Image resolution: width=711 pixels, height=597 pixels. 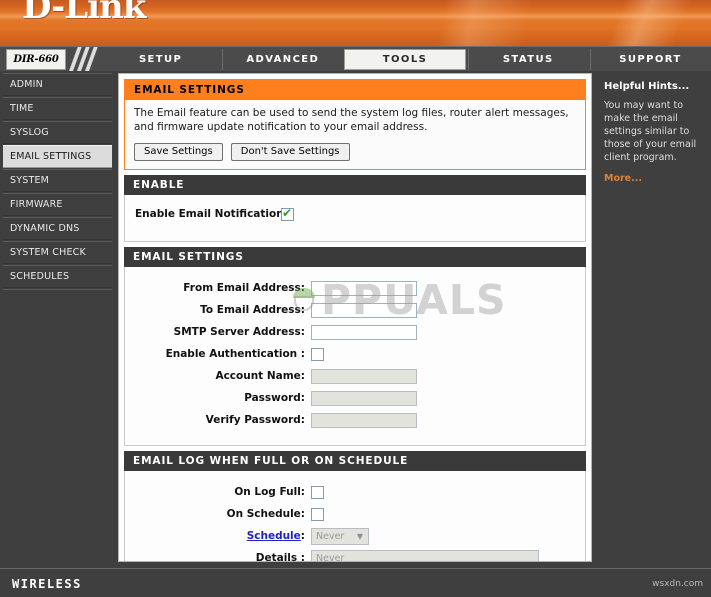 What do you see at coordinates (425, 555) in the screenshot?
I see `details-input: Never` at bounding box center [425, 555].